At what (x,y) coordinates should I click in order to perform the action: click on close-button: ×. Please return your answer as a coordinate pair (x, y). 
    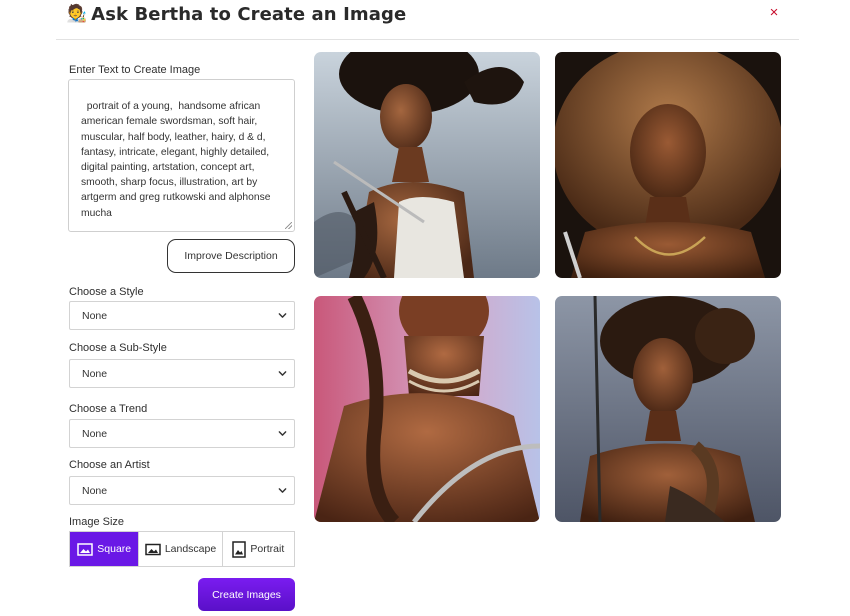
    Looking at the image, I should click on (774, 13).